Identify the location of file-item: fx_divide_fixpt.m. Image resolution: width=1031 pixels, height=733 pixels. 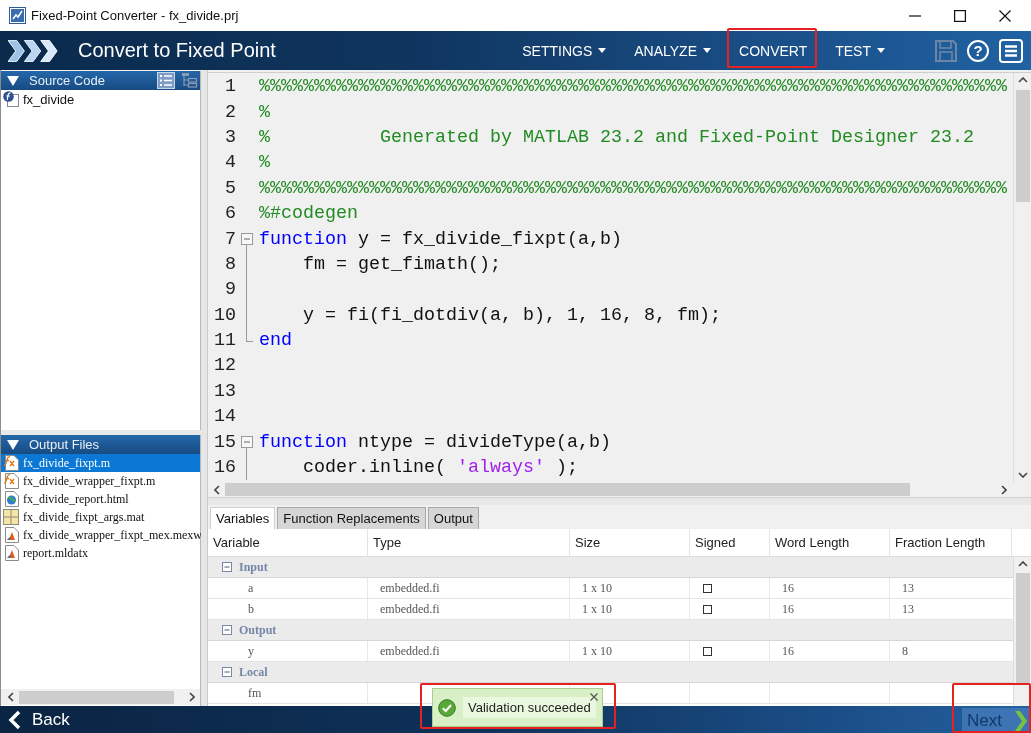
(100, 463).